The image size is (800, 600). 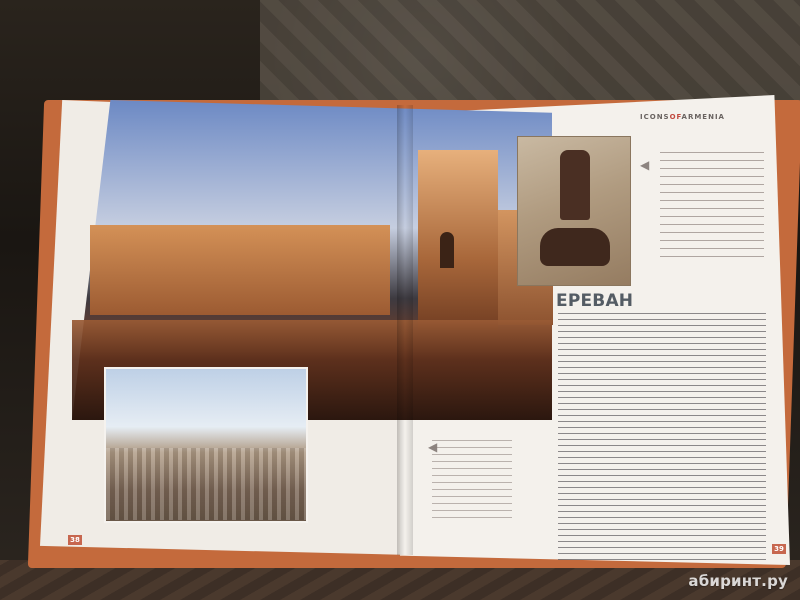 What do you see at coordinates (655, 117) in the screenshot?
I see `series-header-prefix: ICONS` at bounding box center [655, 117].